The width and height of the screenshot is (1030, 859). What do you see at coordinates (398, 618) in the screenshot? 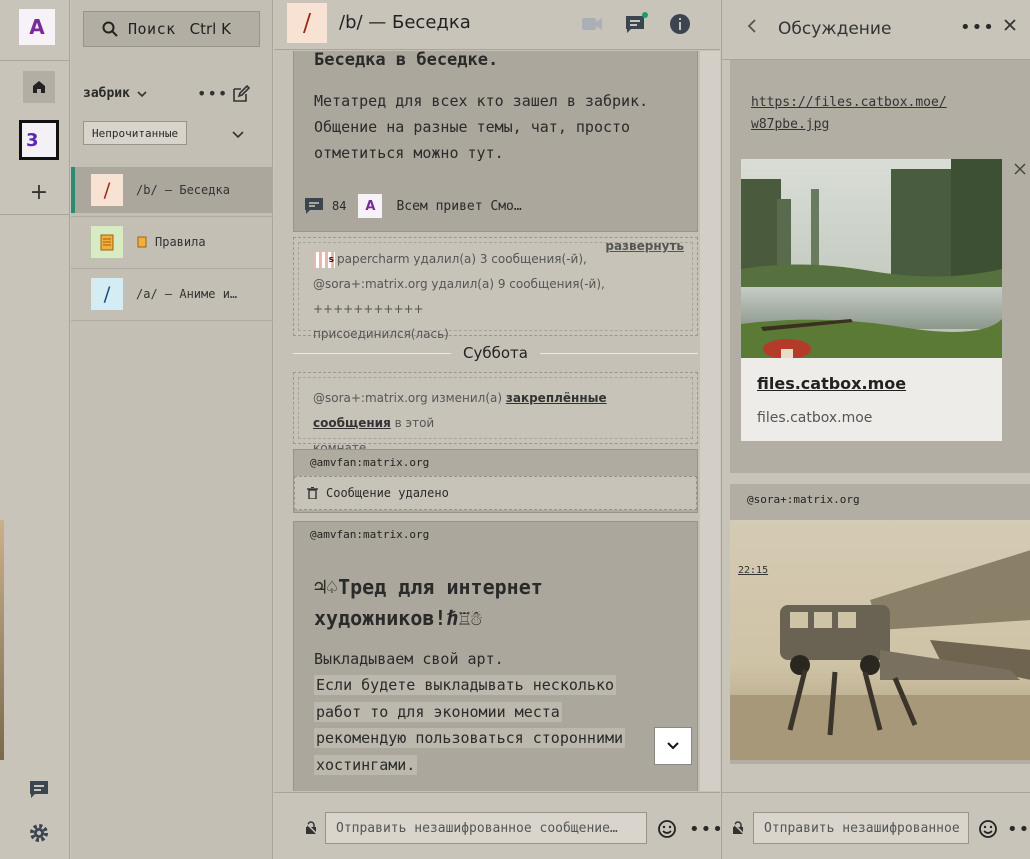
I see `message-title: художников!ℏ♖☃` at bounding box center [398, 618].